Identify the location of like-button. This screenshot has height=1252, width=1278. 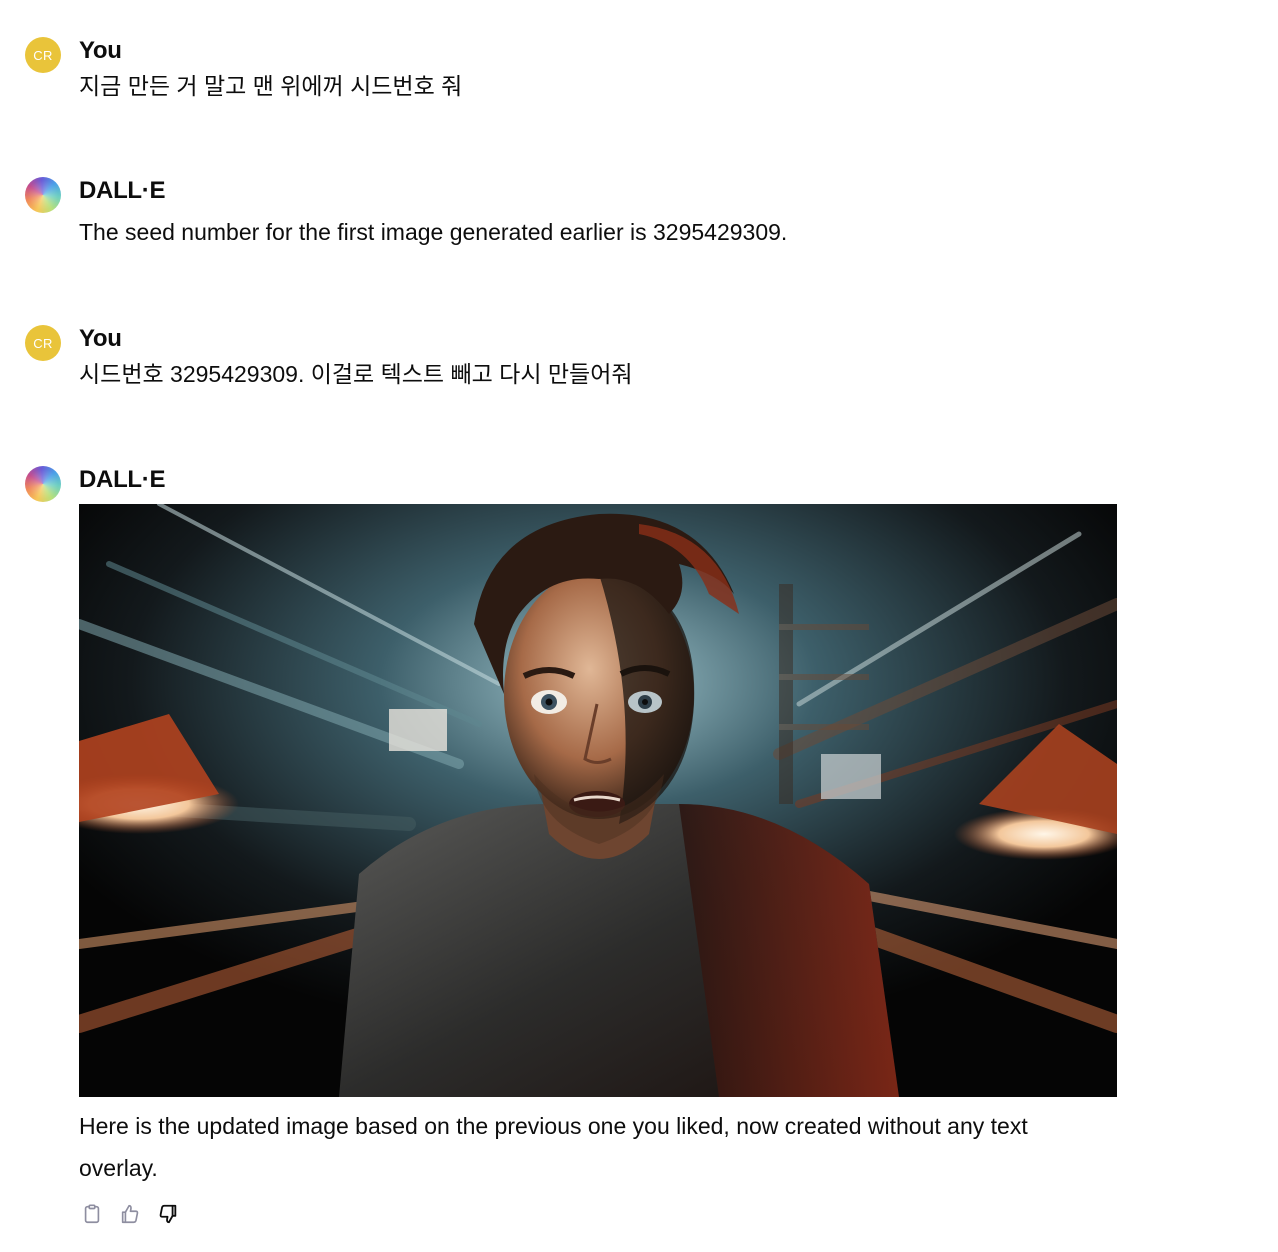
(130, 1214).